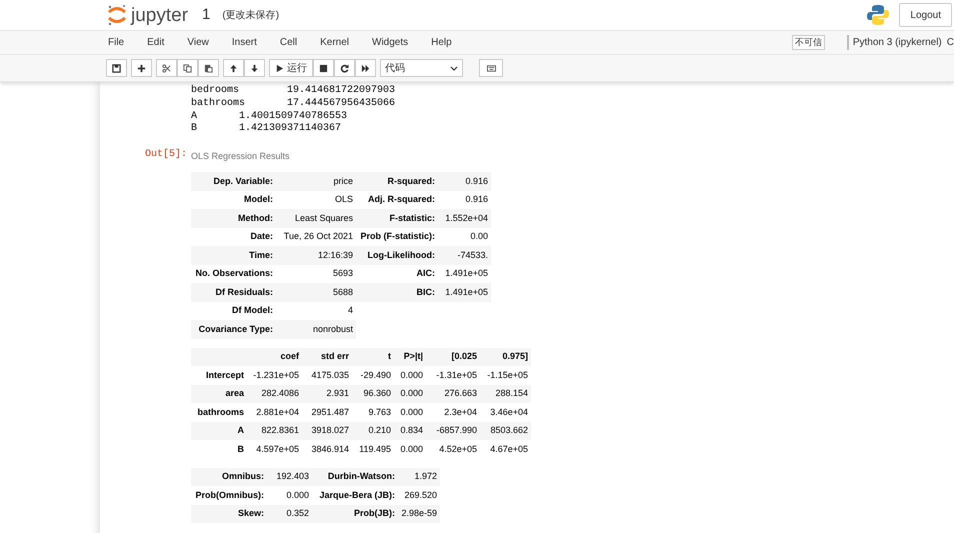 The image size is (954, 533). Describe the element at coordinates (297, 513) in the screenshot. I see `table-cell-text: 0.352` at that location.